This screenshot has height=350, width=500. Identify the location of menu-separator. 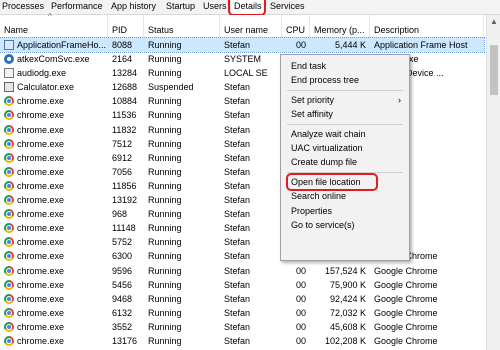
(345, 90).